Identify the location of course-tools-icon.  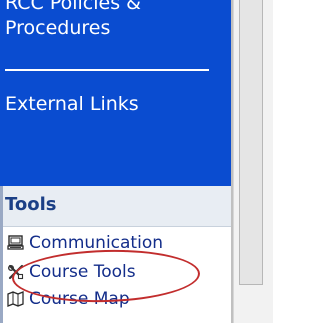
(16, 272).